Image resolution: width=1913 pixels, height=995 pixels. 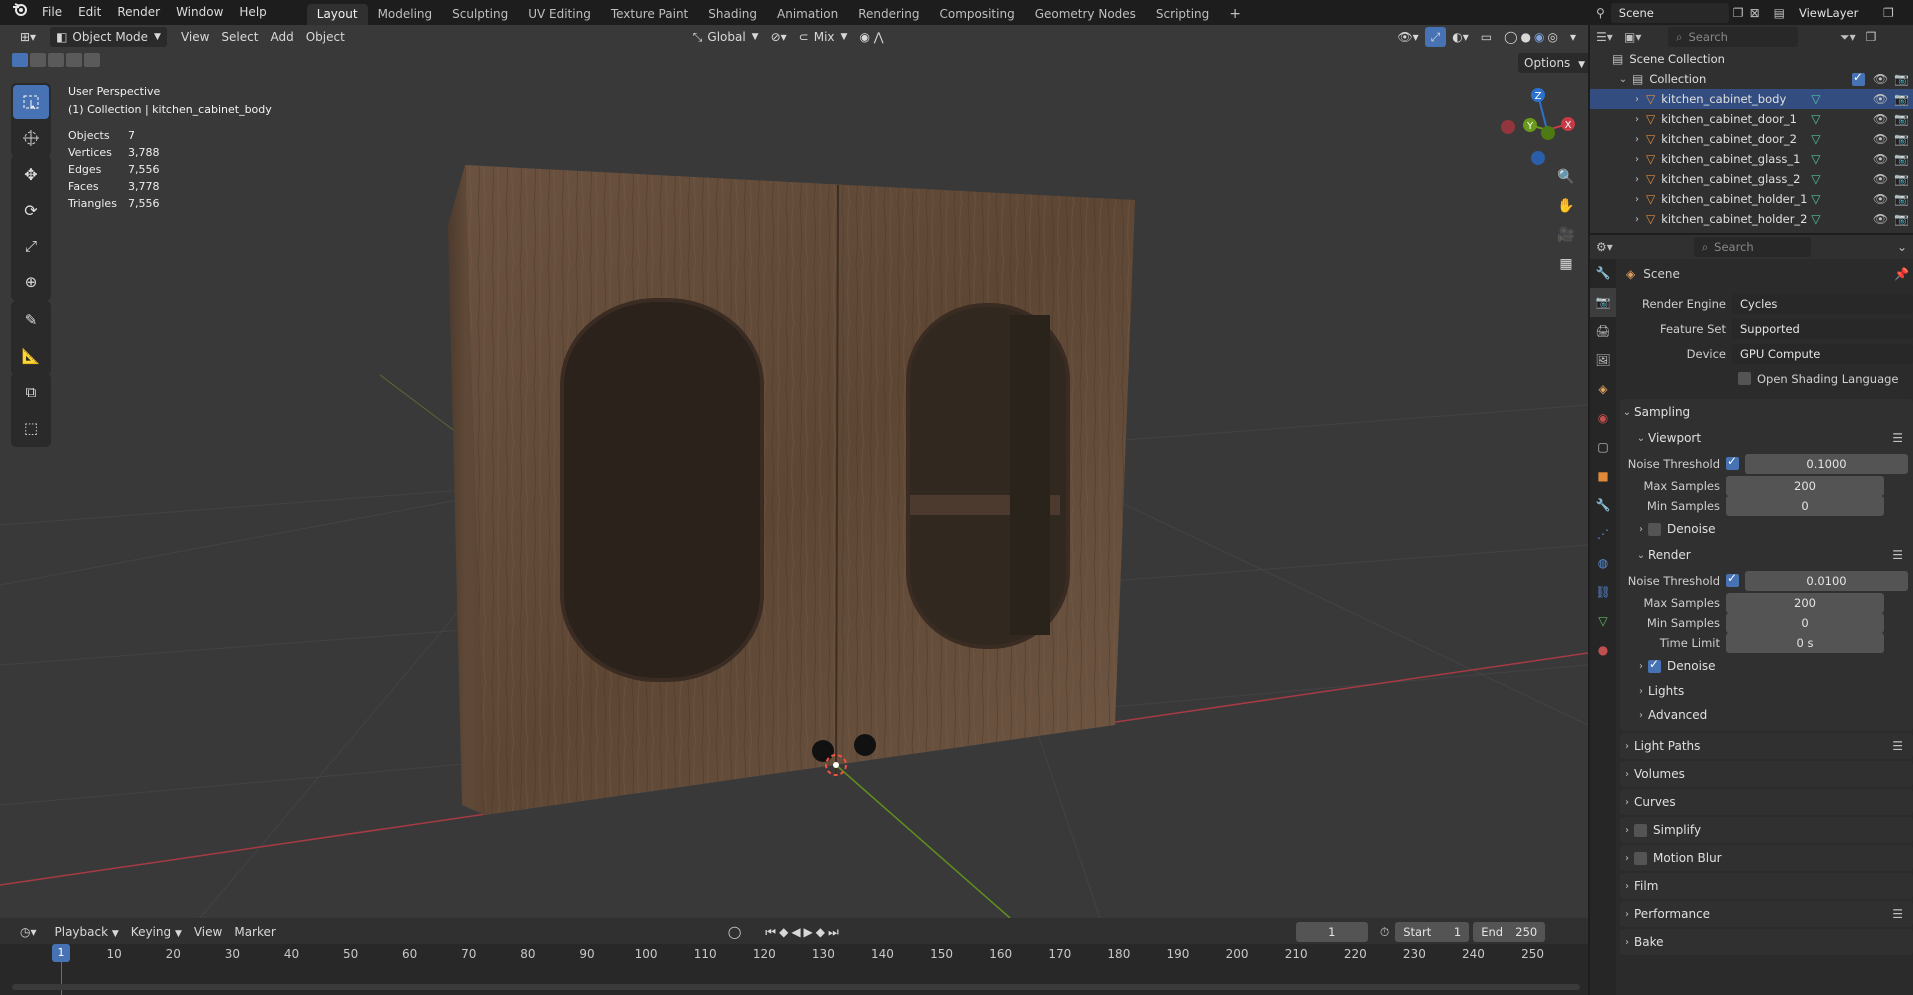 I want to click on time-limit-field: 0 s, so click(x=1805, y=643).